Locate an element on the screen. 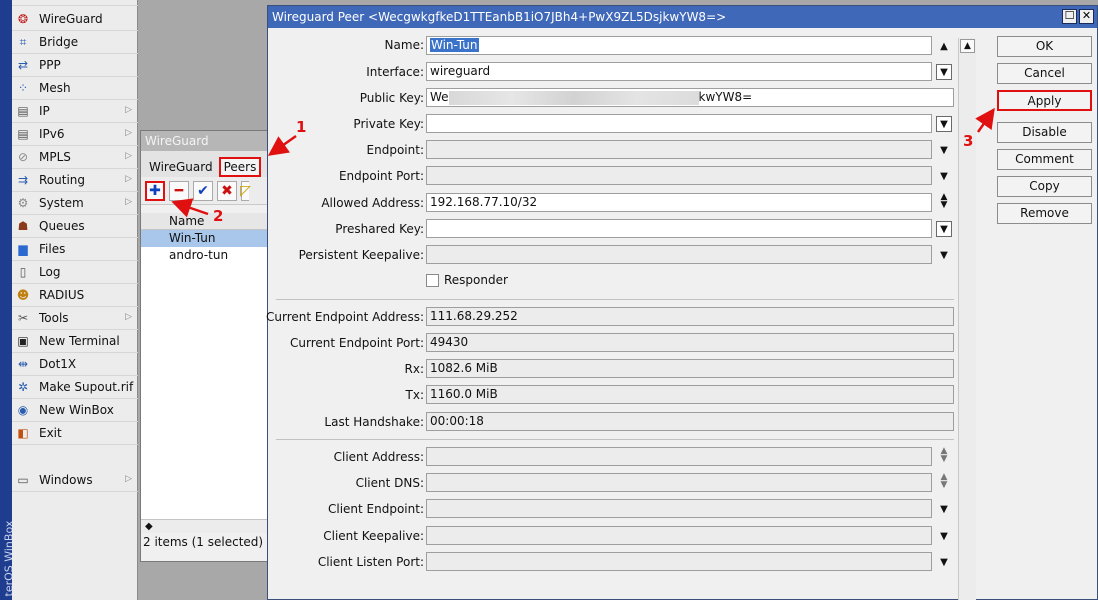 The width and height of the screenshot is (1098, 600). arrow-to-add-button is located at coordinates (190, 208).